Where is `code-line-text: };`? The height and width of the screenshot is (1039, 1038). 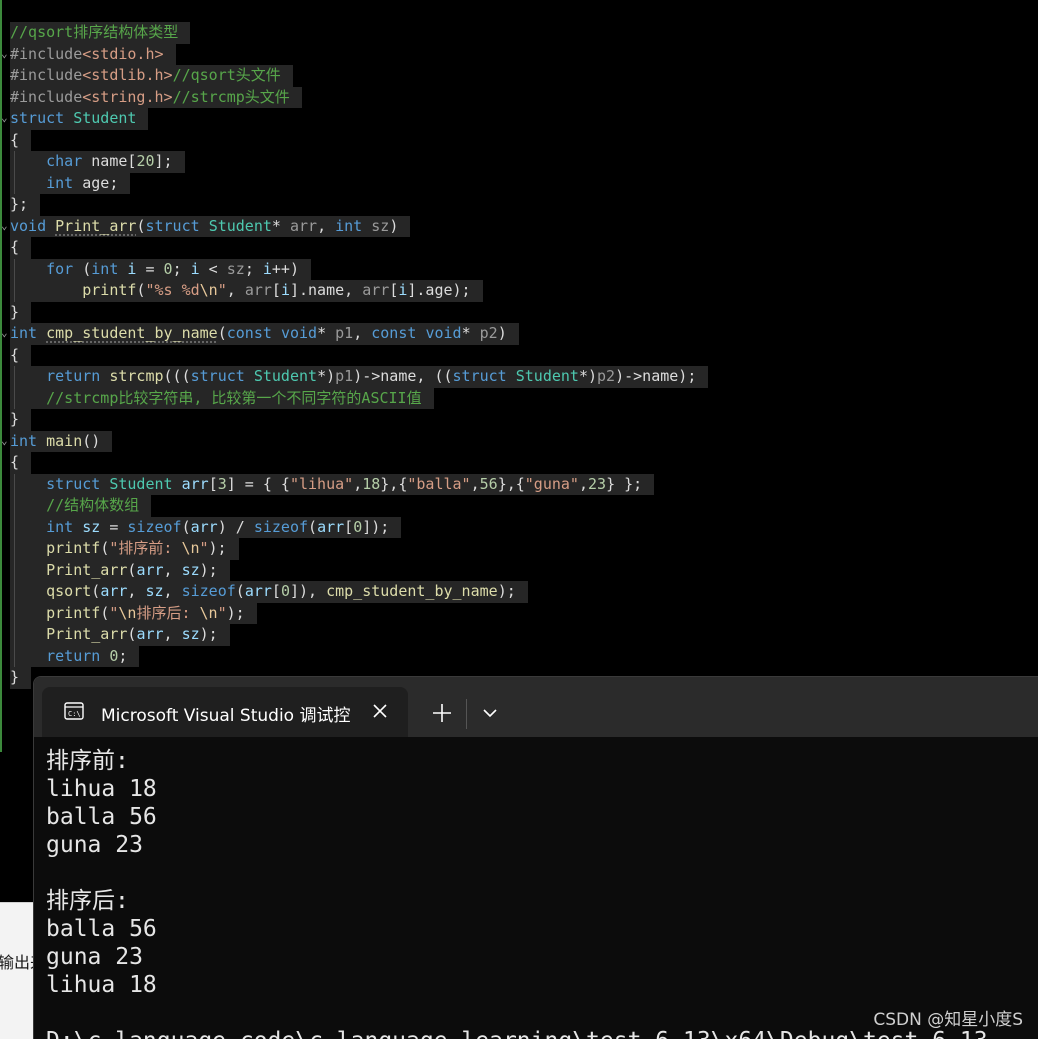
code-line-text: }; is located at coordinates (25, 205).